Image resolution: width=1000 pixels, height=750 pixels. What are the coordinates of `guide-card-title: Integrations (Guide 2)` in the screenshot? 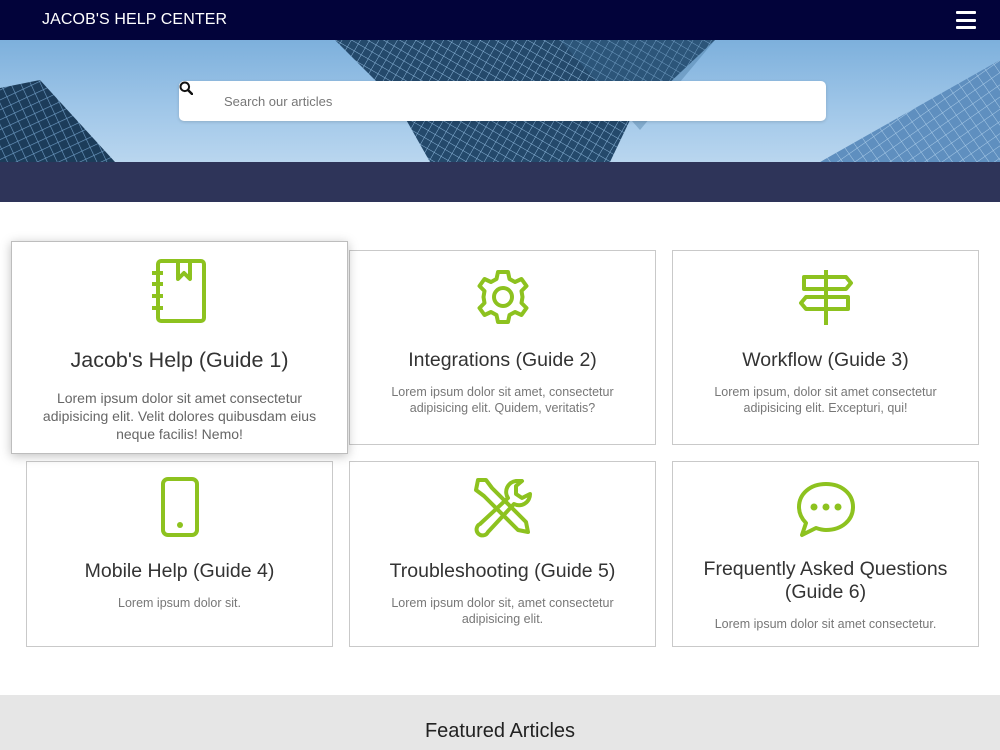 It's located at (502, 360).